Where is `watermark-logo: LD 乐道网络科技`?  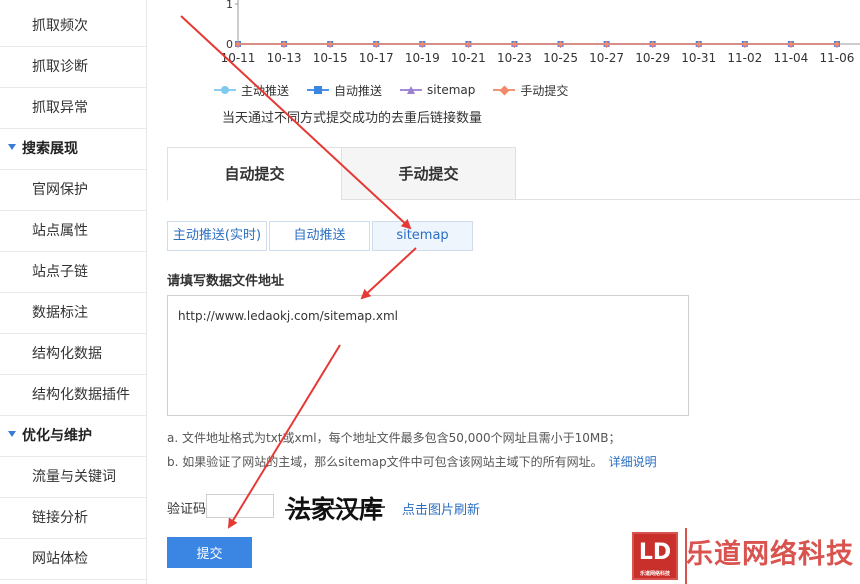 watermark-logo: LD 乐道网络科技 is located at coordinates (655, 556).